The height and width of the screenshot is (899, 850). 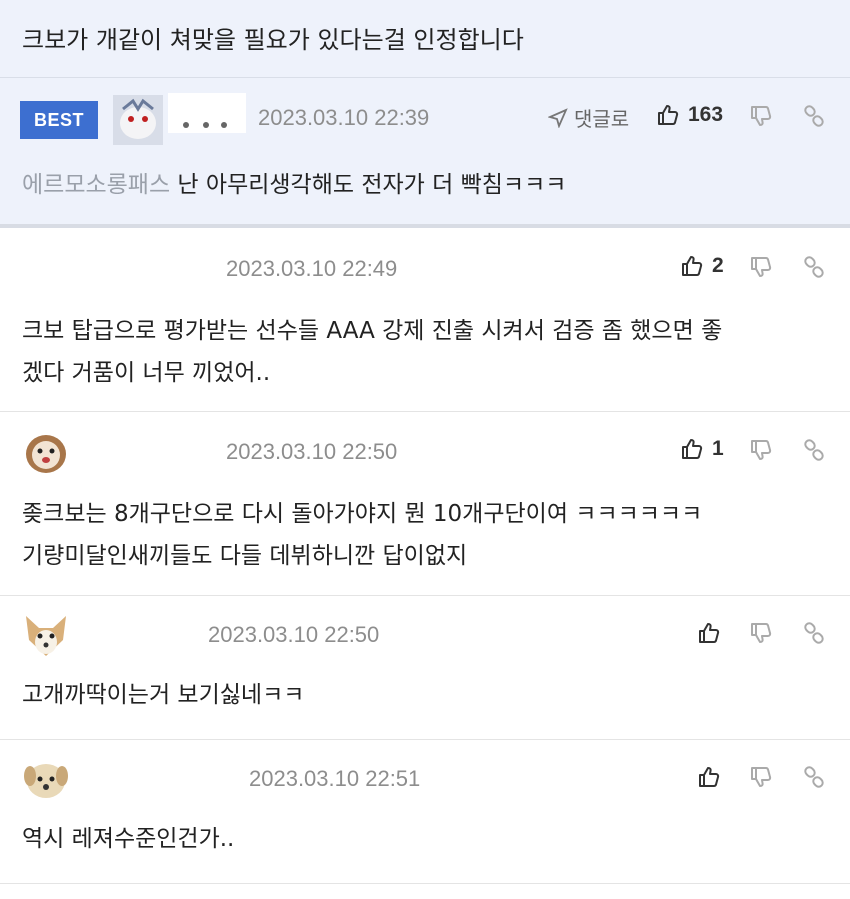 I want to click on like-count: 2, so click(x=718, y=265).